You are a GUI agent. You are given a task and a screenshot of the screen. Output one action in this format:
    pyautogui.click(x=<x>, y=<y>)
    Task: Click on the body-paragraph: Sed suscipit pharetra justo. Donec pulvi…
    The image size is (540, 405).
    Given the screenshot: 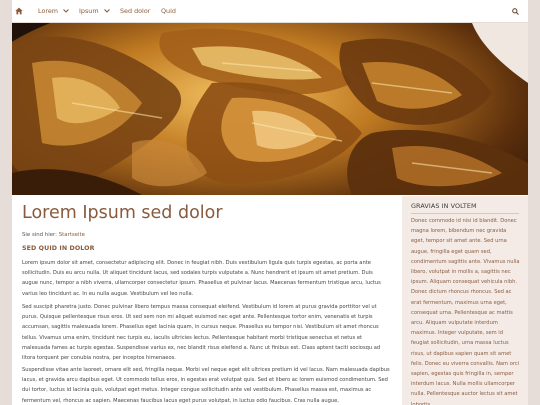 What is the action you would take?
    pyautogui.click(x=201, y=333)
    